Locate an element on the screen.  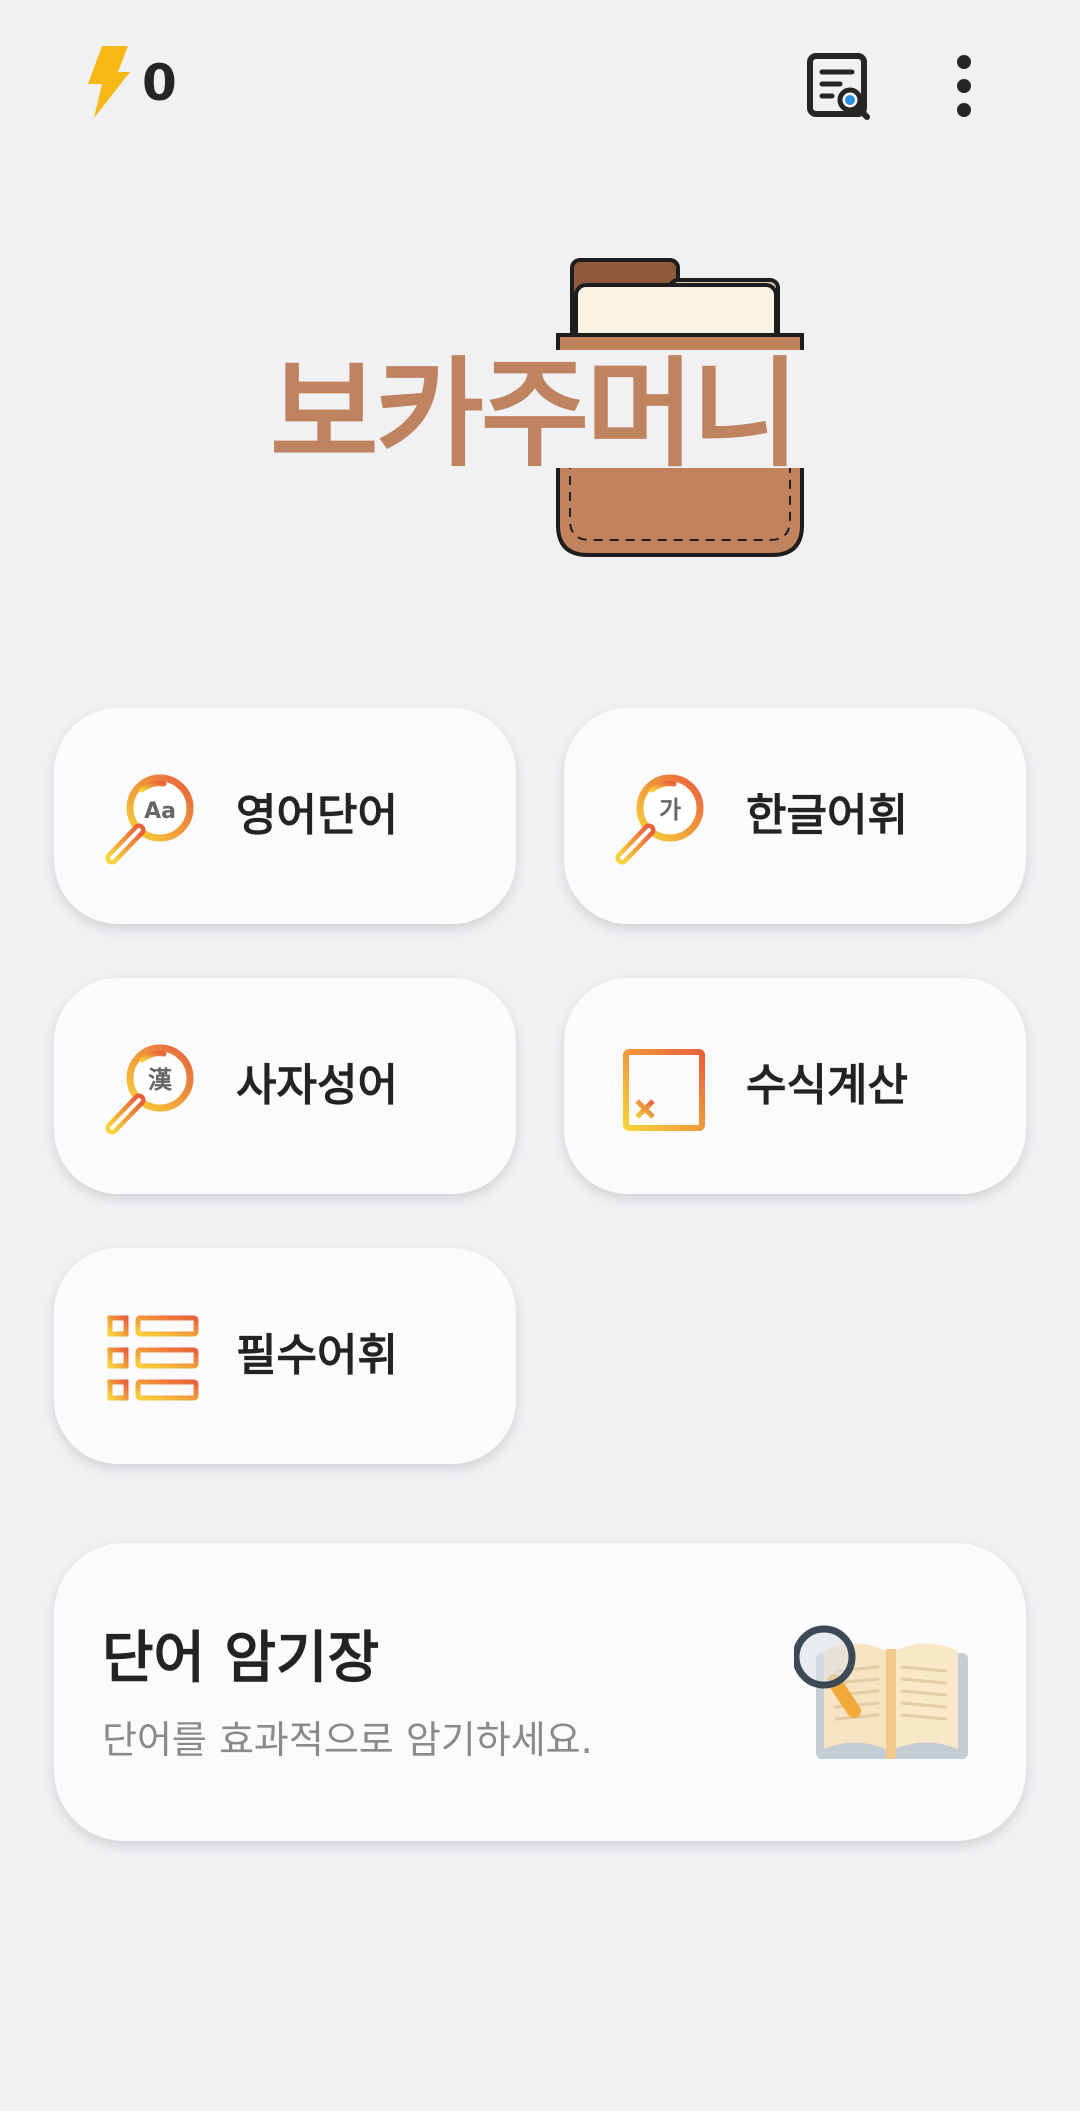
more-options-button is located at coordinates (964, 86).